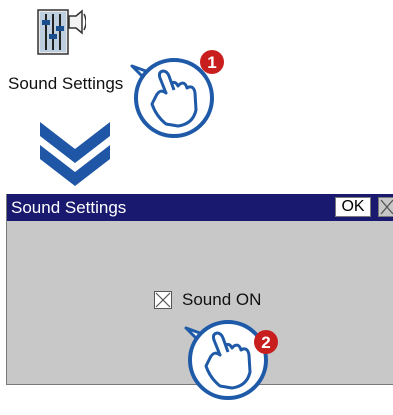  I want to click on dialog-title: Sound Settings, so click(69, 207).